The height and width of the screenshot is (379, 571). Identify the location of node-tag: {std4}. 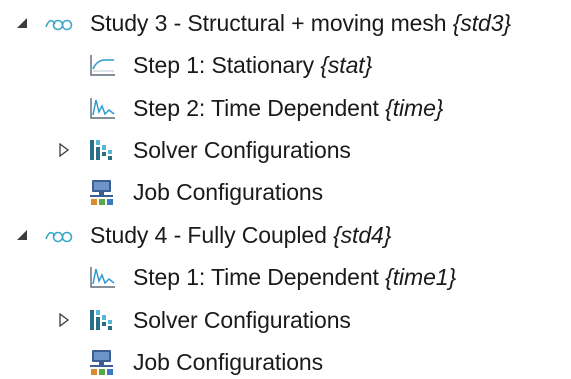
(362, 235).